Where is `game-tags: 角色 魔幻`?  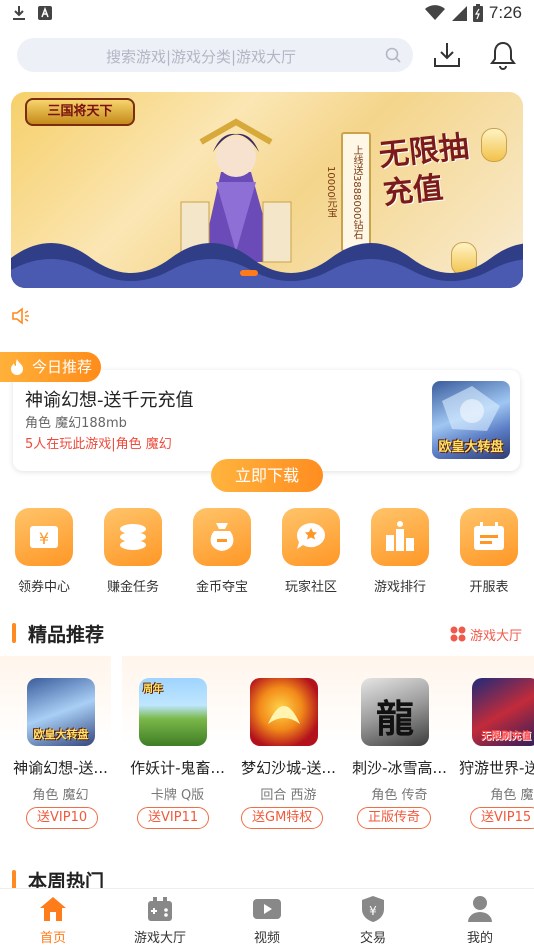 game-tags: 角色 魔幻 is located at coordinates (512, 795).